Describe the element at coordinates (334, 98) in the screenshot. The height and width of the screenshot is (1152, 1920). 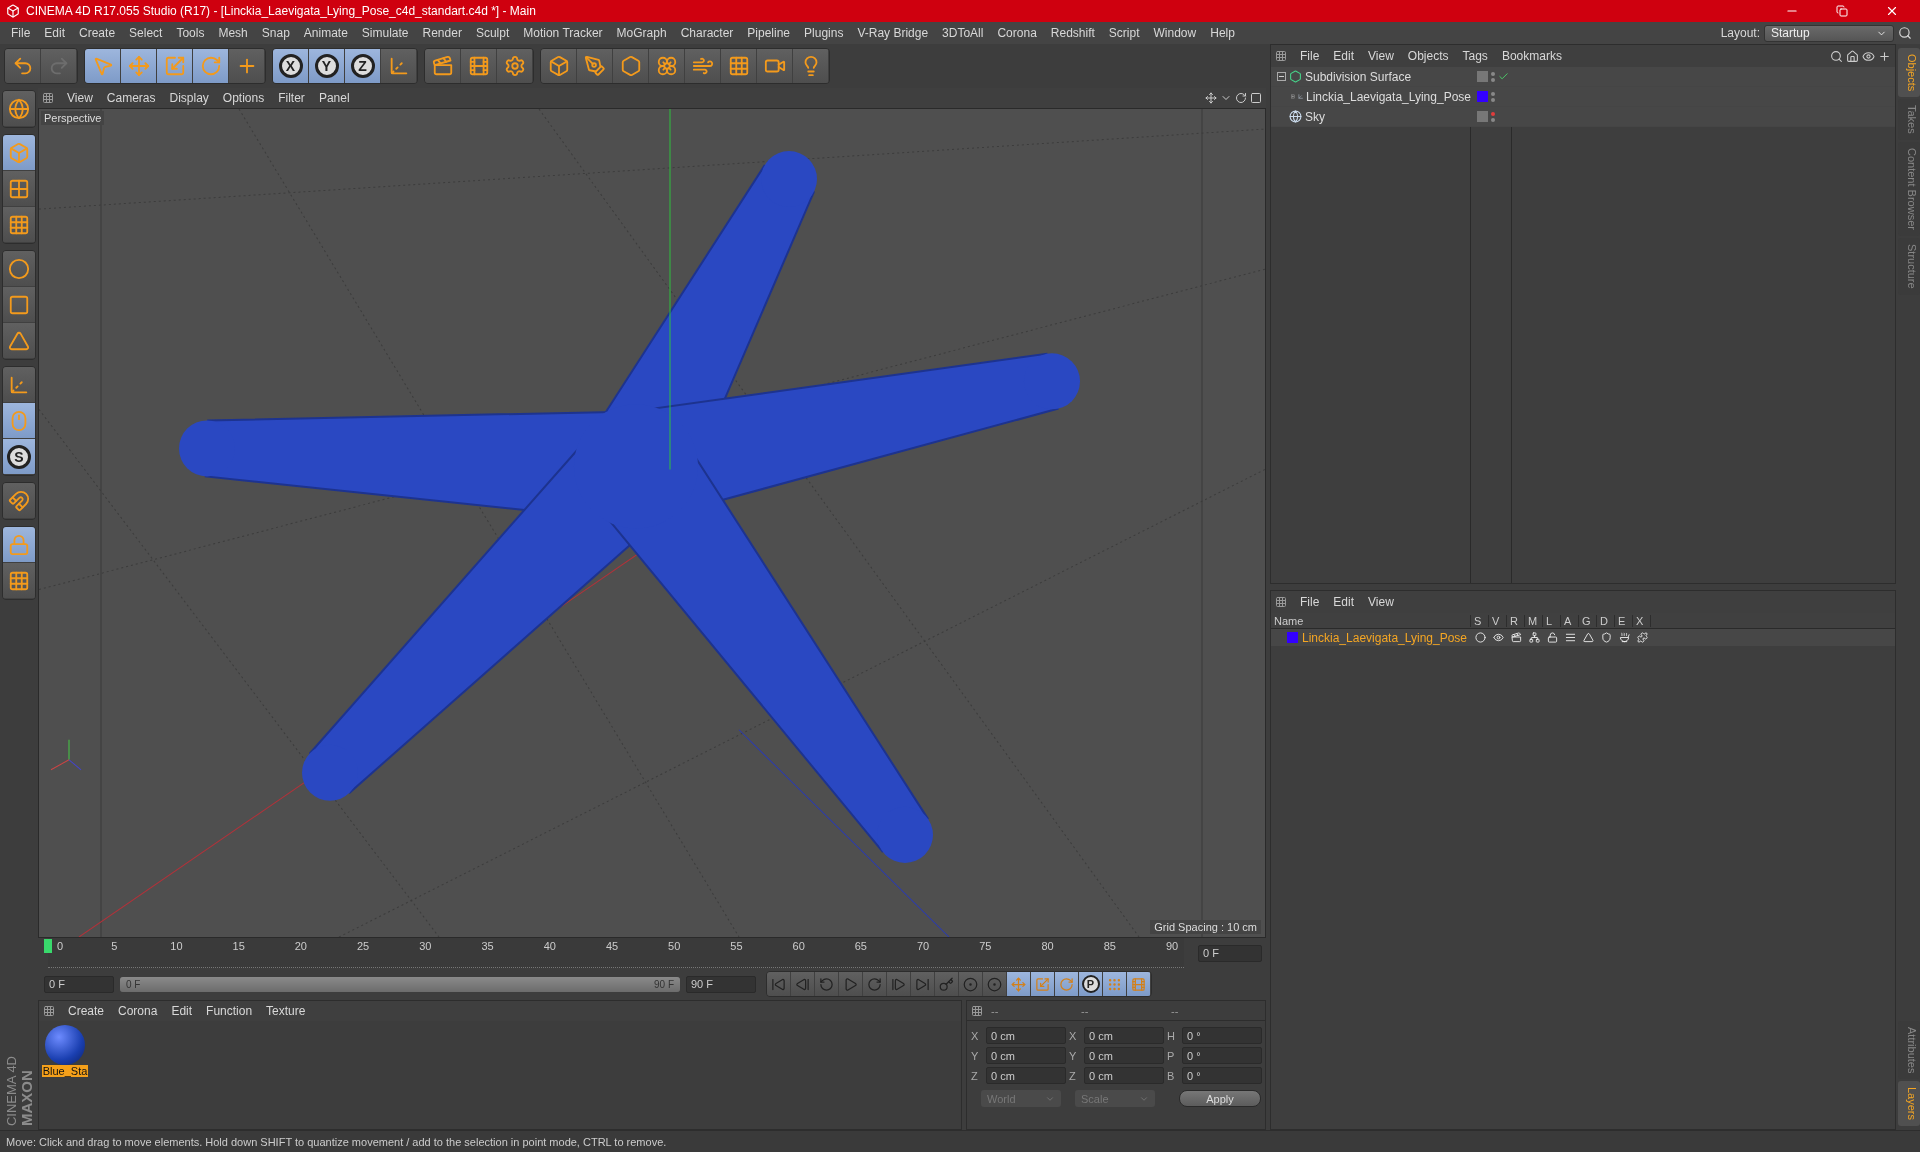
I see `menu-item: Panel` at that location.